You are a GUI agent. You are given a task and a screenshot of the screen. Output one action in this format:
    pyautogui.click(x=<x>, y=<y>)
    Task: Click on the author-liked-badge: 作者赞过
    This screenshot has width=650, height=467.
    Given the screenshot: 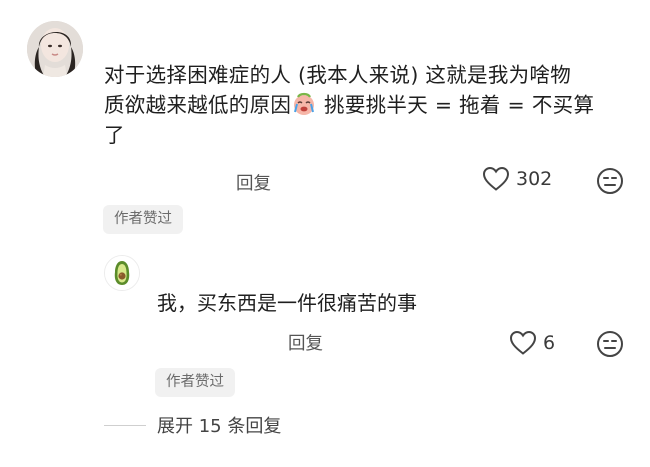 What is the action you would take?
    pyautogui.click(x=143, y=219)
    